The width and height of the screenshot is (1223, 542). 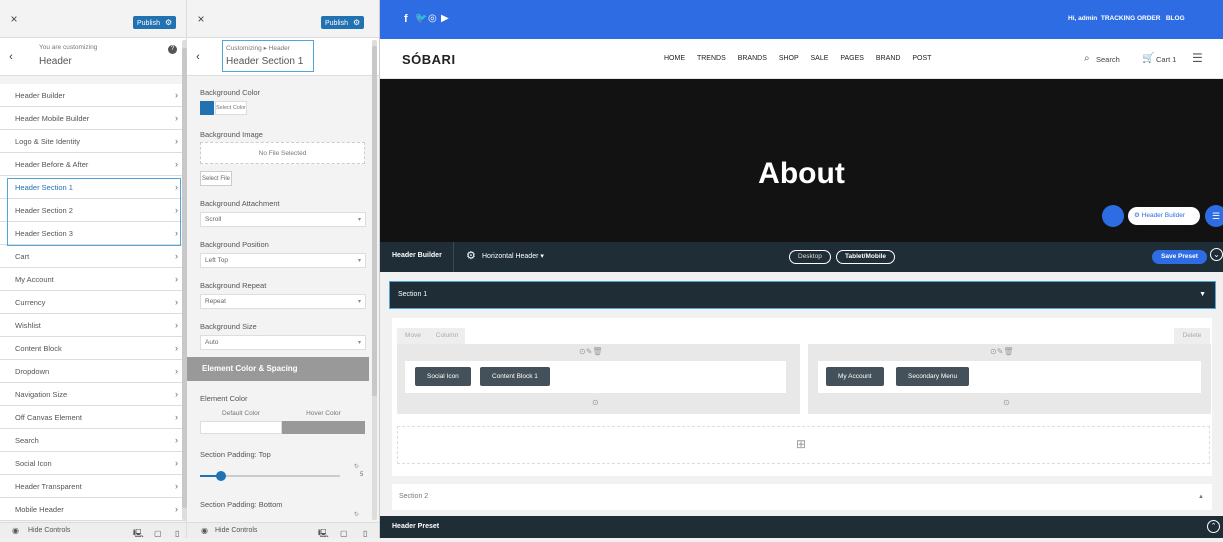 I want to click on select-file-button: Select File, so click(x=216, y=178).